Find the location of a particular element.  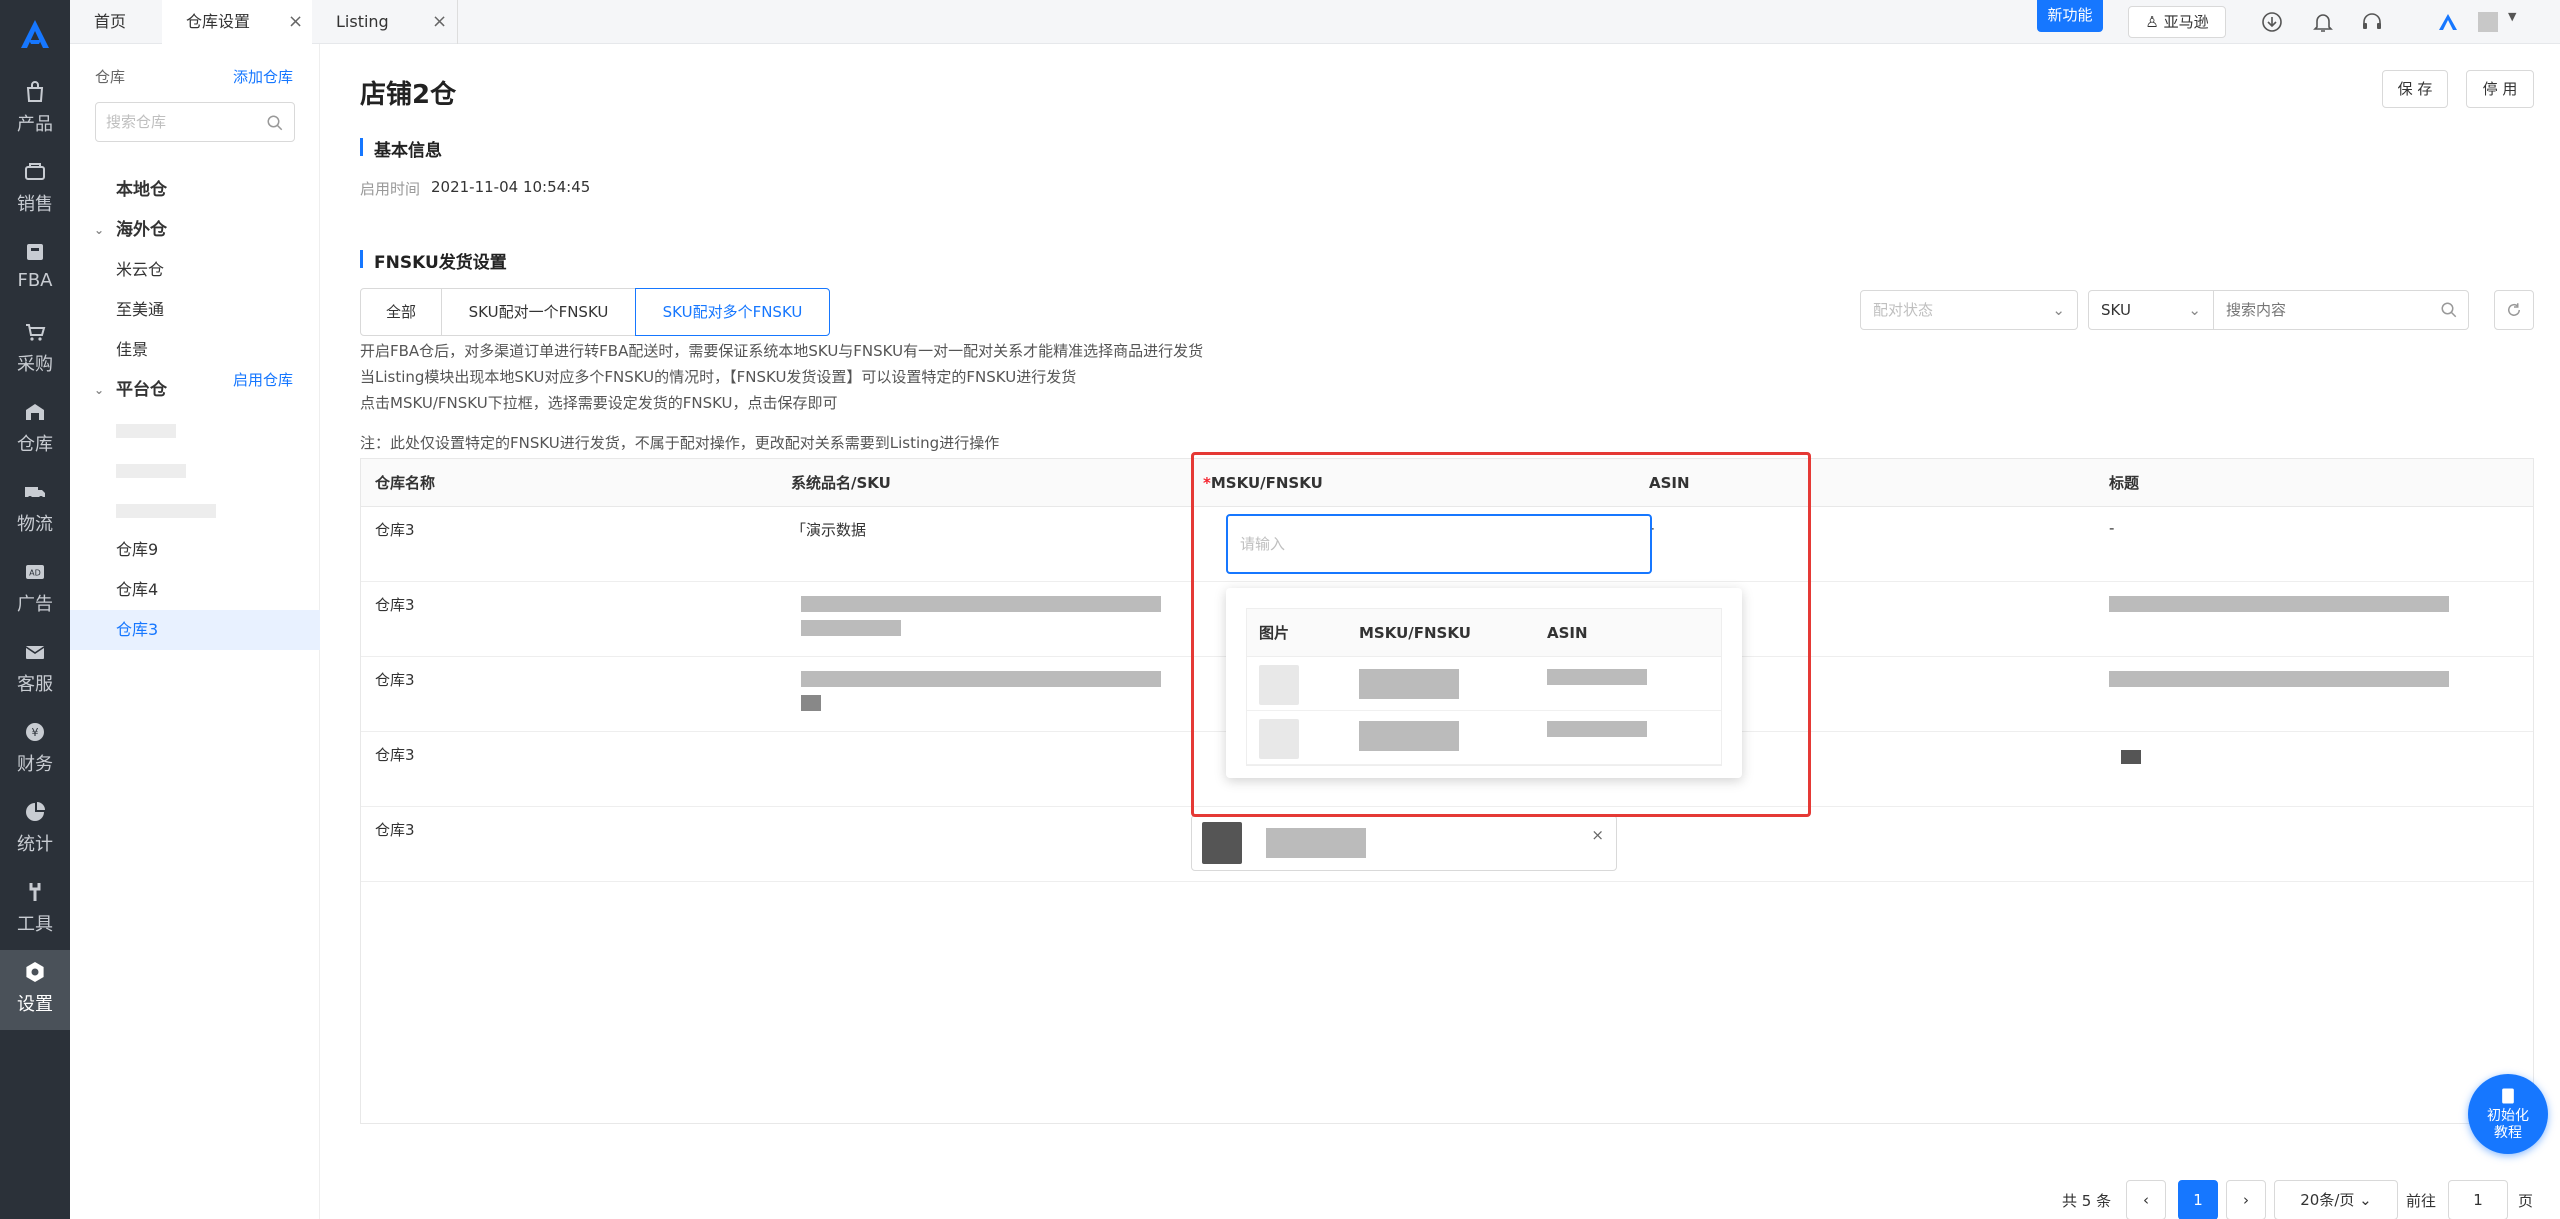

gear-icon is located at coordinates (35, 972).